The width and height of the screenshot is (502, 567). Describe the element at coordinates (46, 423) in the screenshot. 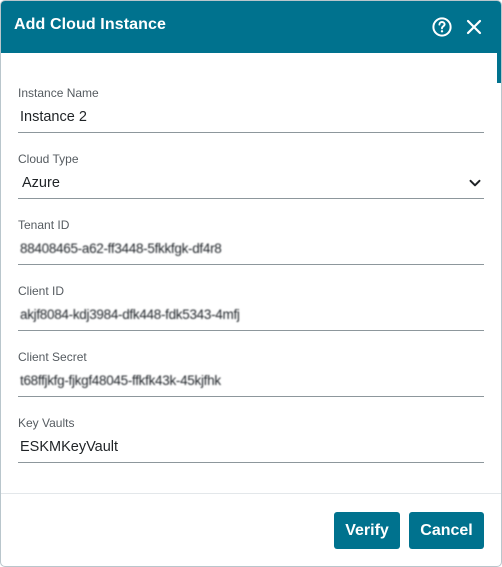

I see `key-vaults-label: Key Vaults` at that location.